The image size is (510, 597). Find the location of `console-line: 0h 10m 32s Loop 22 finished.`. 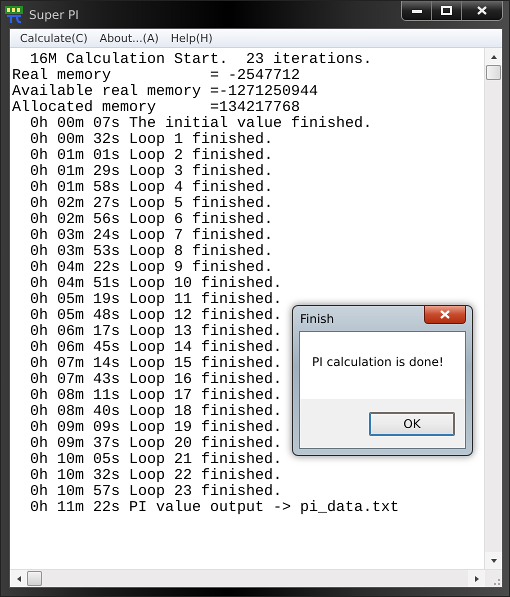

console-line: 0h 10m 32s Loop 22 finished. is located at coordinates (155, 476).